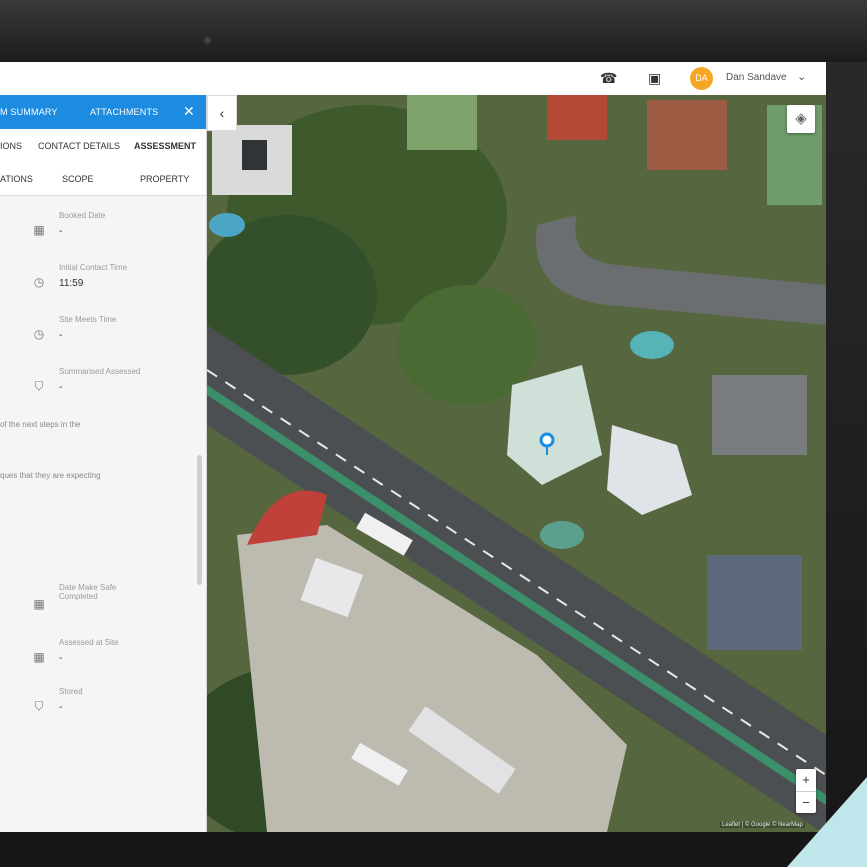 This screenshot has width=867, height=867. I want to click on note-text: of the next steps in the, so click(40, 424).